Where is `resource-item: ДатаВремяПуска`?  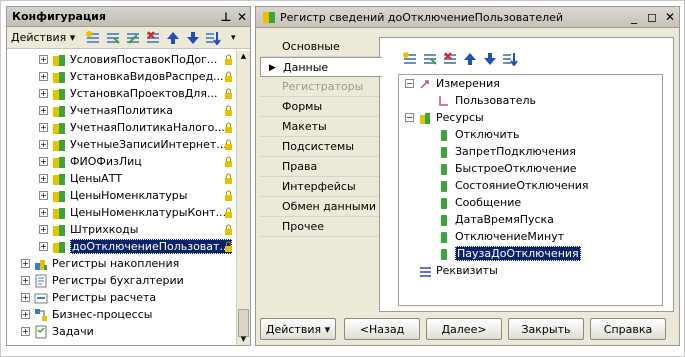
resource-item: ДатаВремяПуска is located at coordinates (530, 219).